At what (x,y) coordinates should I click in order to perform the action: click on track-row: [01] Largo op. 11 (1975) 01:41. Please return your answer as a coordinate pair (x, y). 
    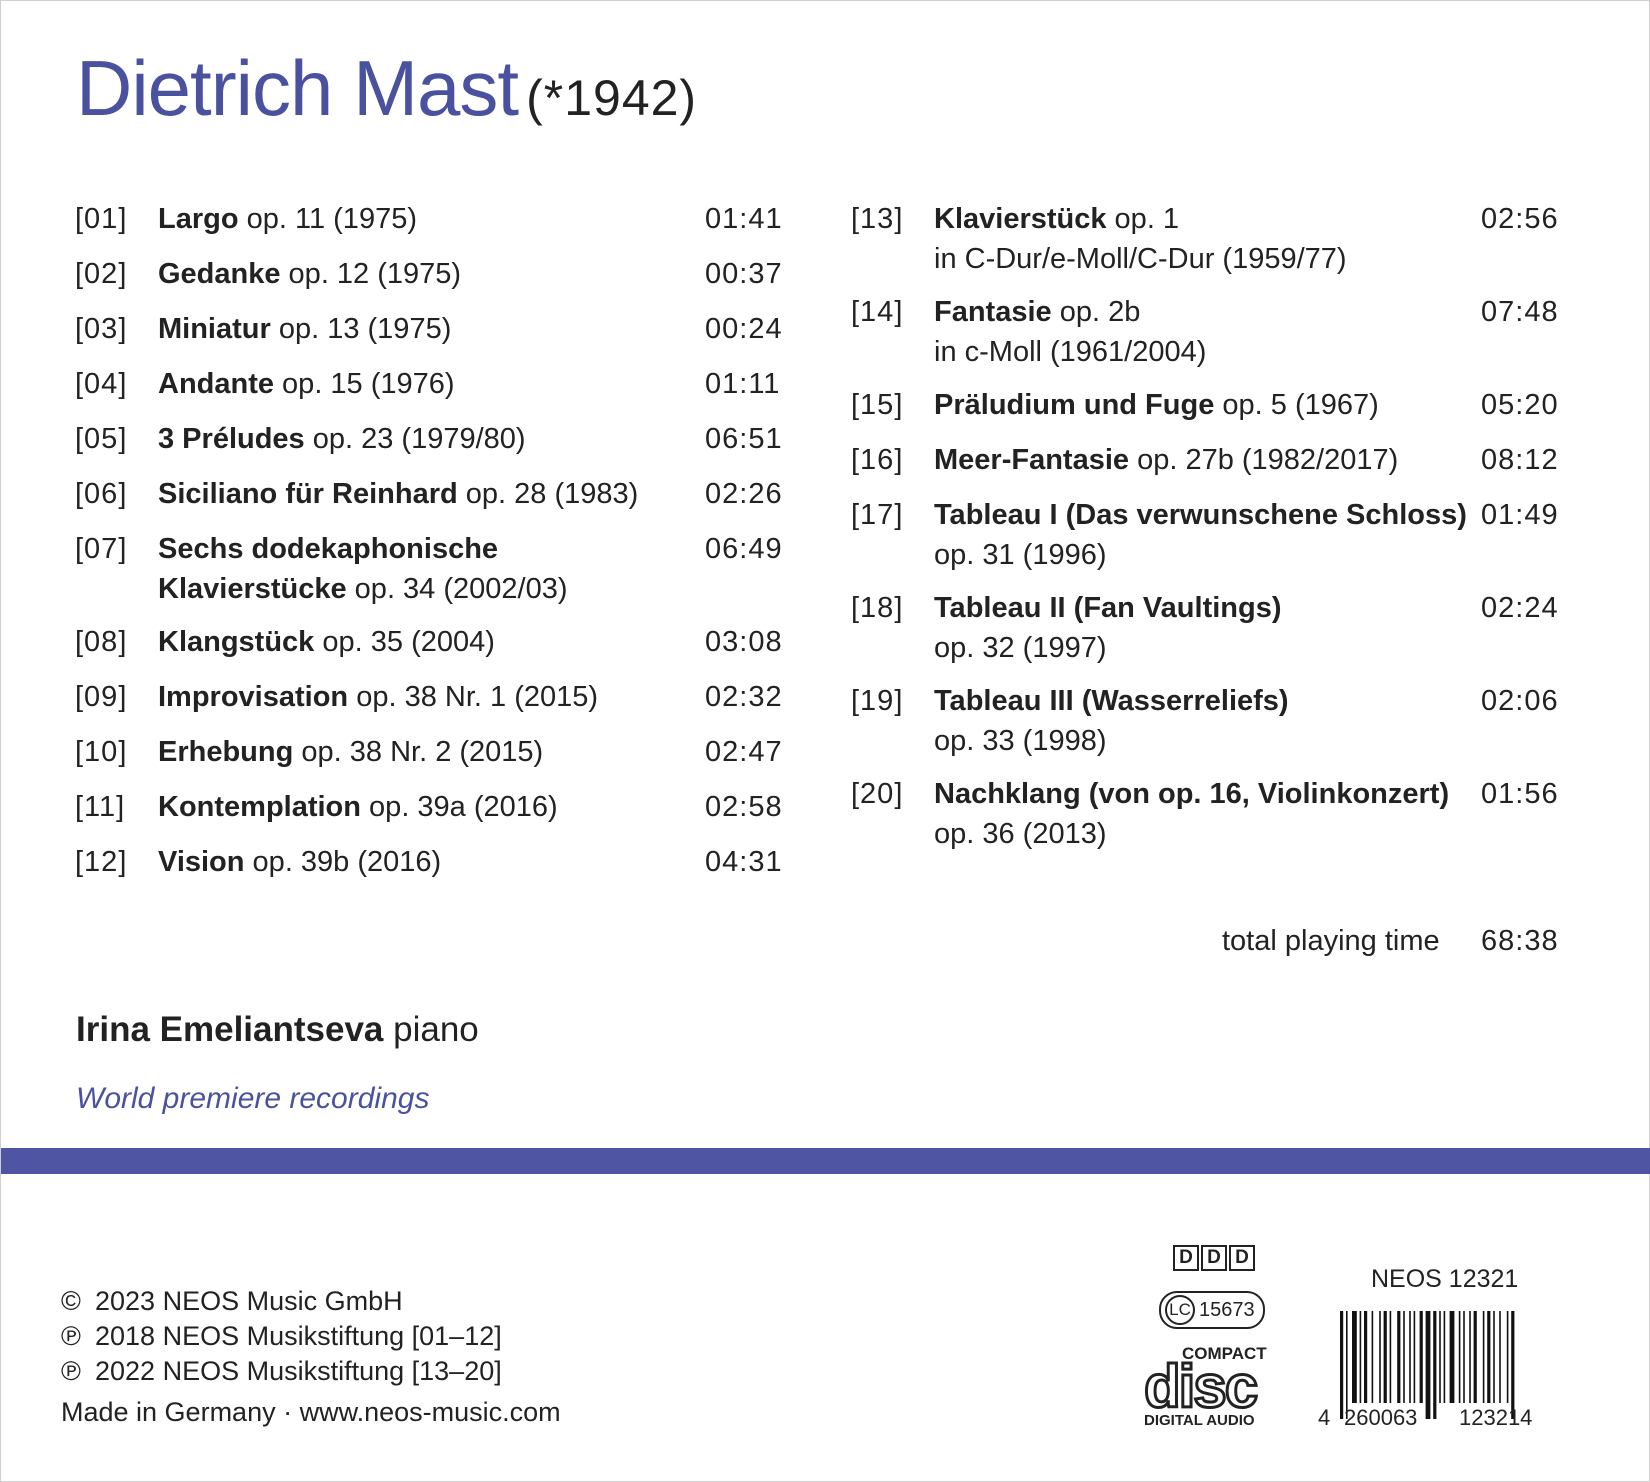
    Looking at the image, I should click on (435, 219).